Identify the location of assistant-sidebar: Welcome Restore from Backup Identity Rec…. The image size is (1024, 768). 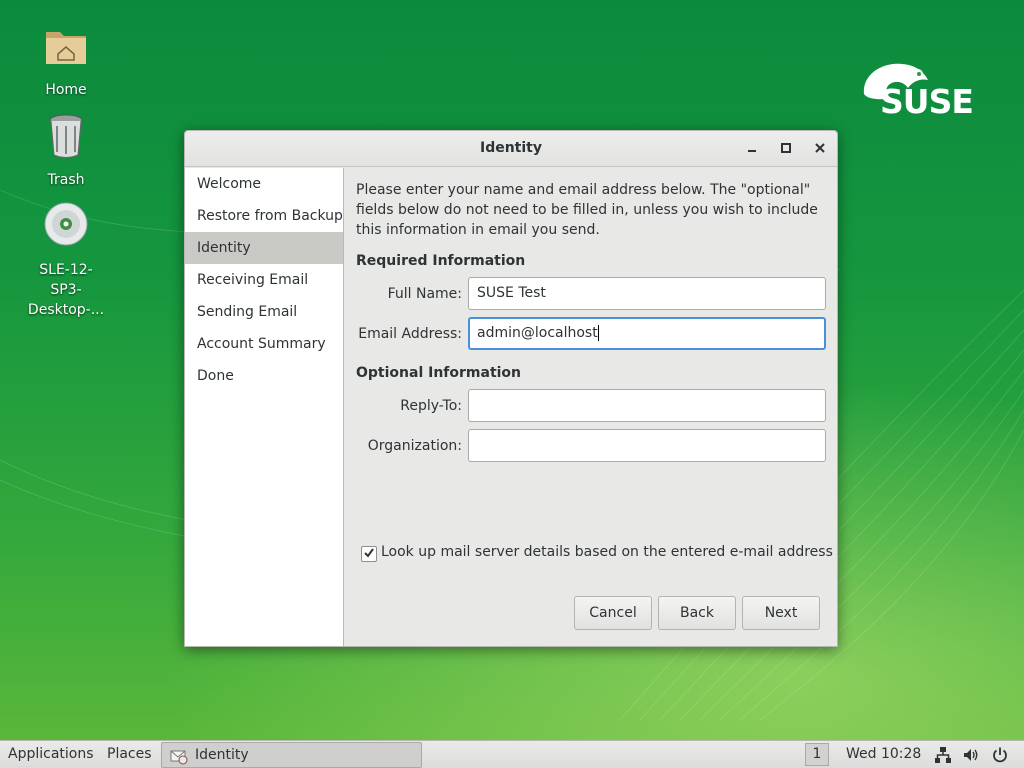
(264, 407).